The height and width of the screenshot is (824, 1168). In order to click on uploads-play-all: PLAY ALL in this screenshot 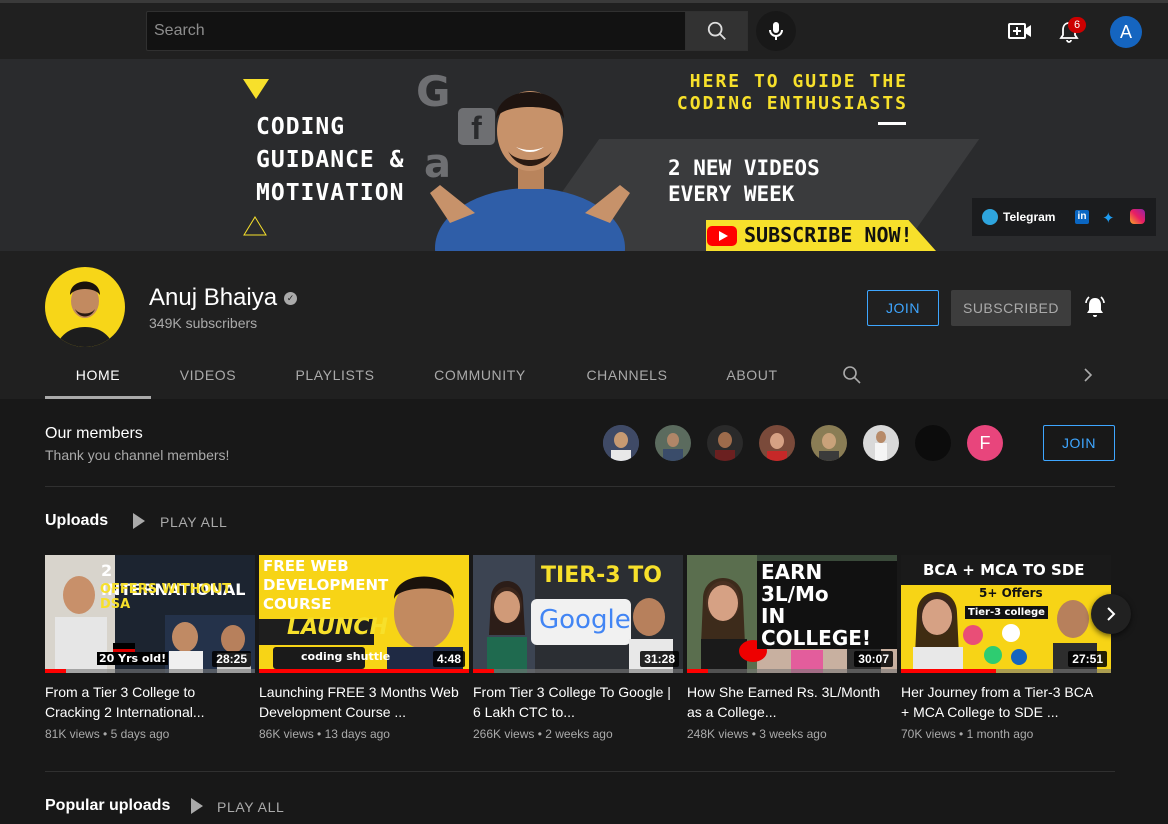, I will do `click(193, 522)`.